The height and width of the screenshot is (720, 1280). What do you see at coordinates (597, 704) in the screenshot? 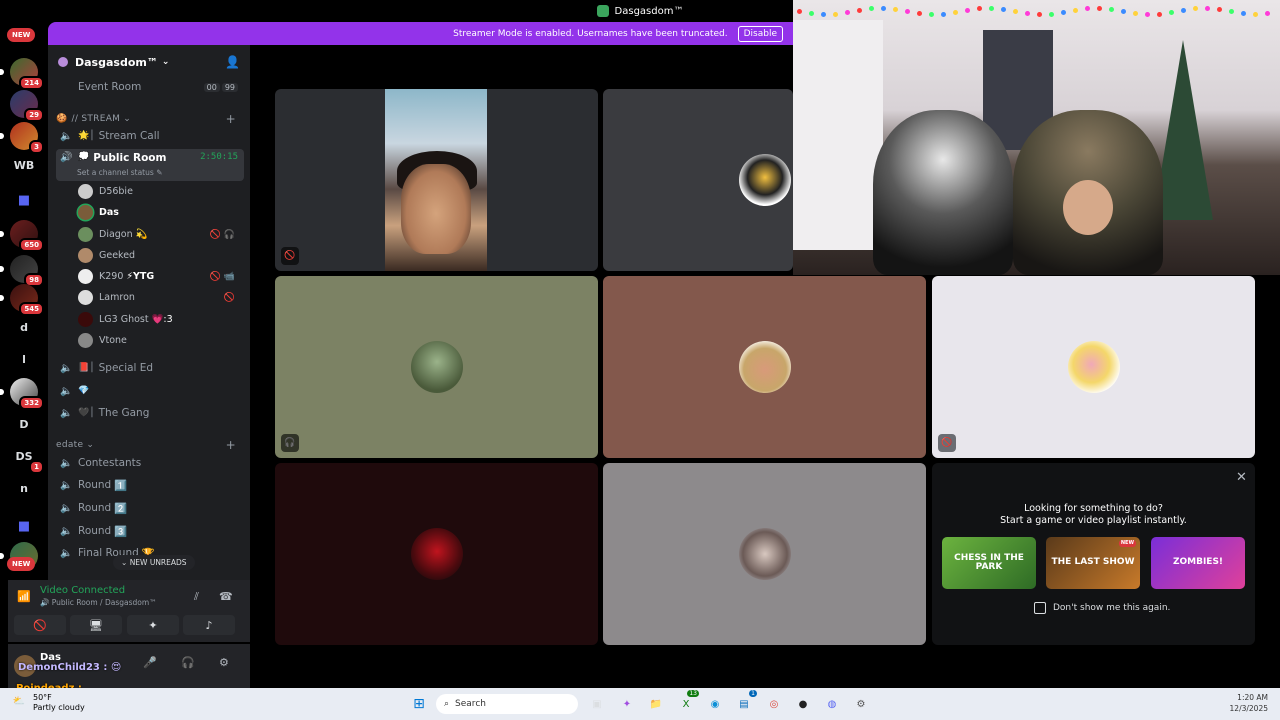
I see `task-view-icon: ▣` at bounding box center [597, 704].